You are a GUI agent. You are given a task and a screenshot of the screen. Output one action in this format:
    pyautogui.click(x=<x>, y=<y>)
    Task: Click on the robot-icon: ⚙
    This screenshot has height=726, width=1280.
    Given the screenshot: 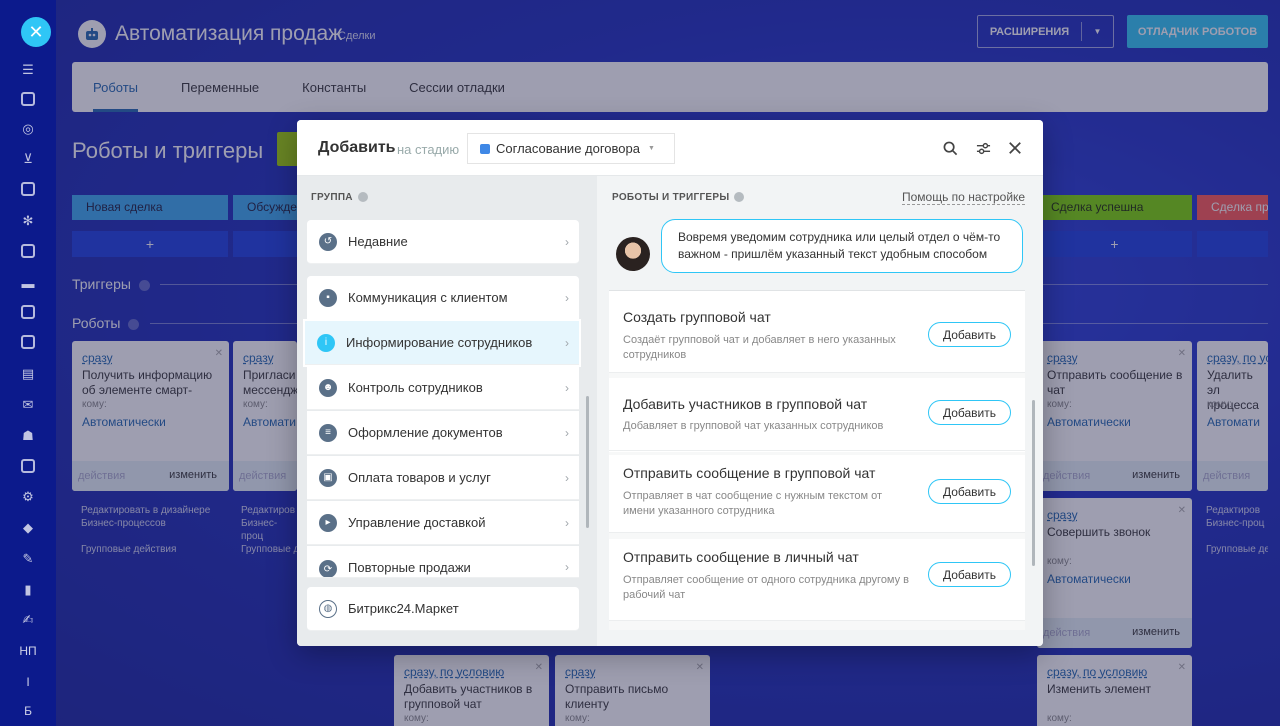 What is the action you would take?
    pyautogui.click(x=28, y=497)
    